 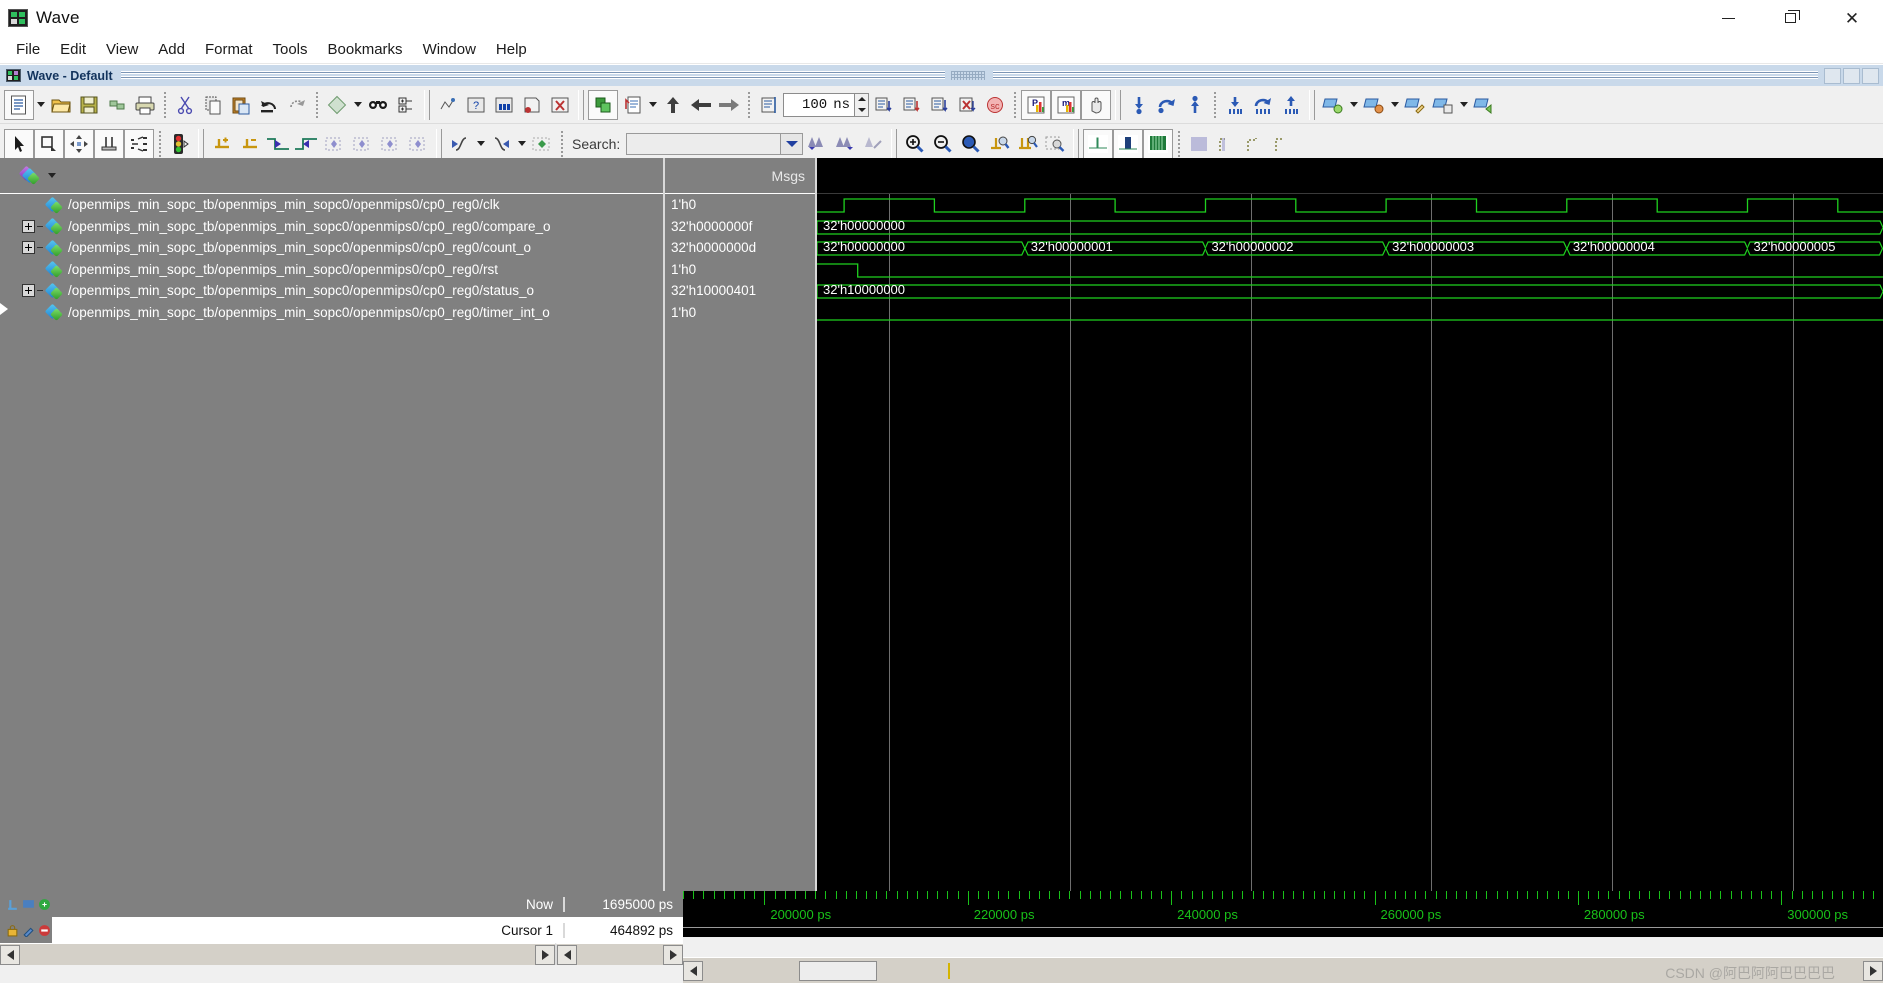 I want to click on zoom-cursor-icon, so click(x=999, y=144).